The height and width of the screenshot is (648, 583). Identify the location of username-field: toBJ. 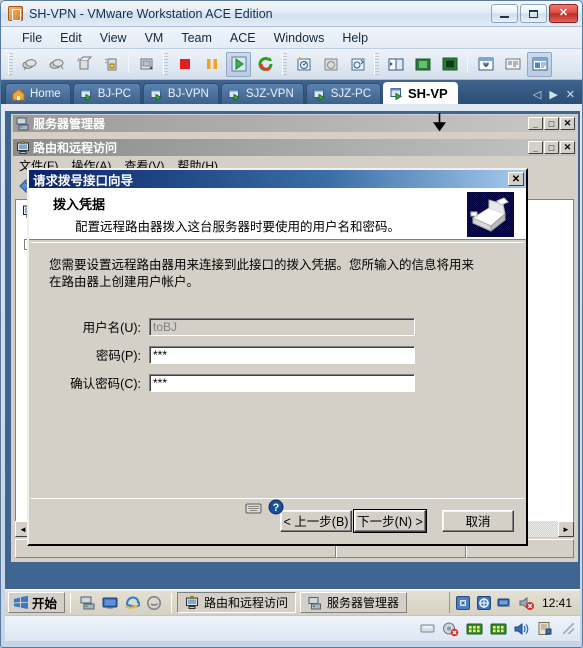
(282, 326).